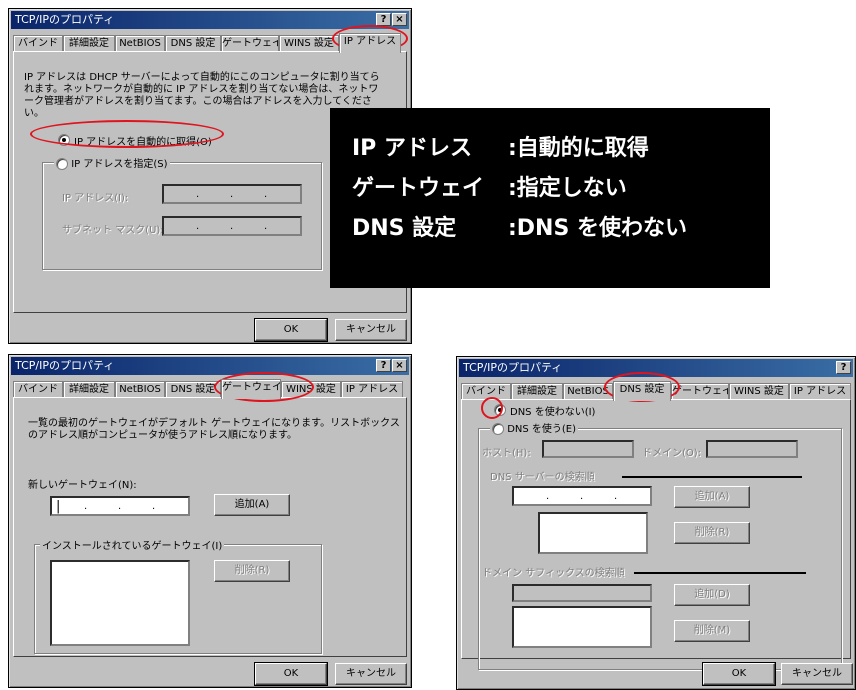 The height and width of the screenshot is (690, 856). I want to click on host-field, so click(588, 449).